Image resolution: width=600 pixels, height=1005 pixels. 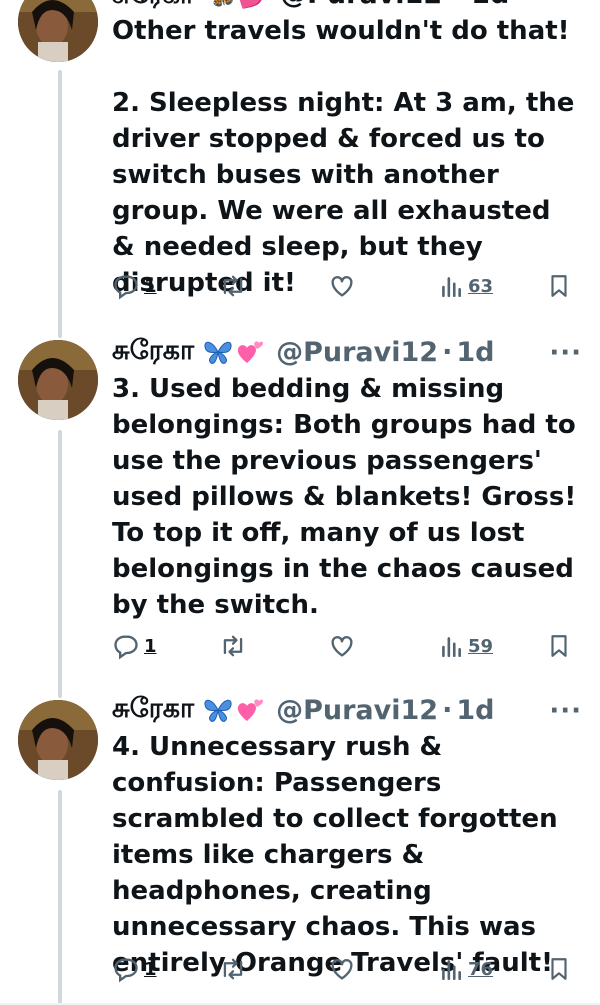 What do you see at coordinates (465, 286) in the screenshot?
I see `views-button: 63` at bounding box center [465, 286].